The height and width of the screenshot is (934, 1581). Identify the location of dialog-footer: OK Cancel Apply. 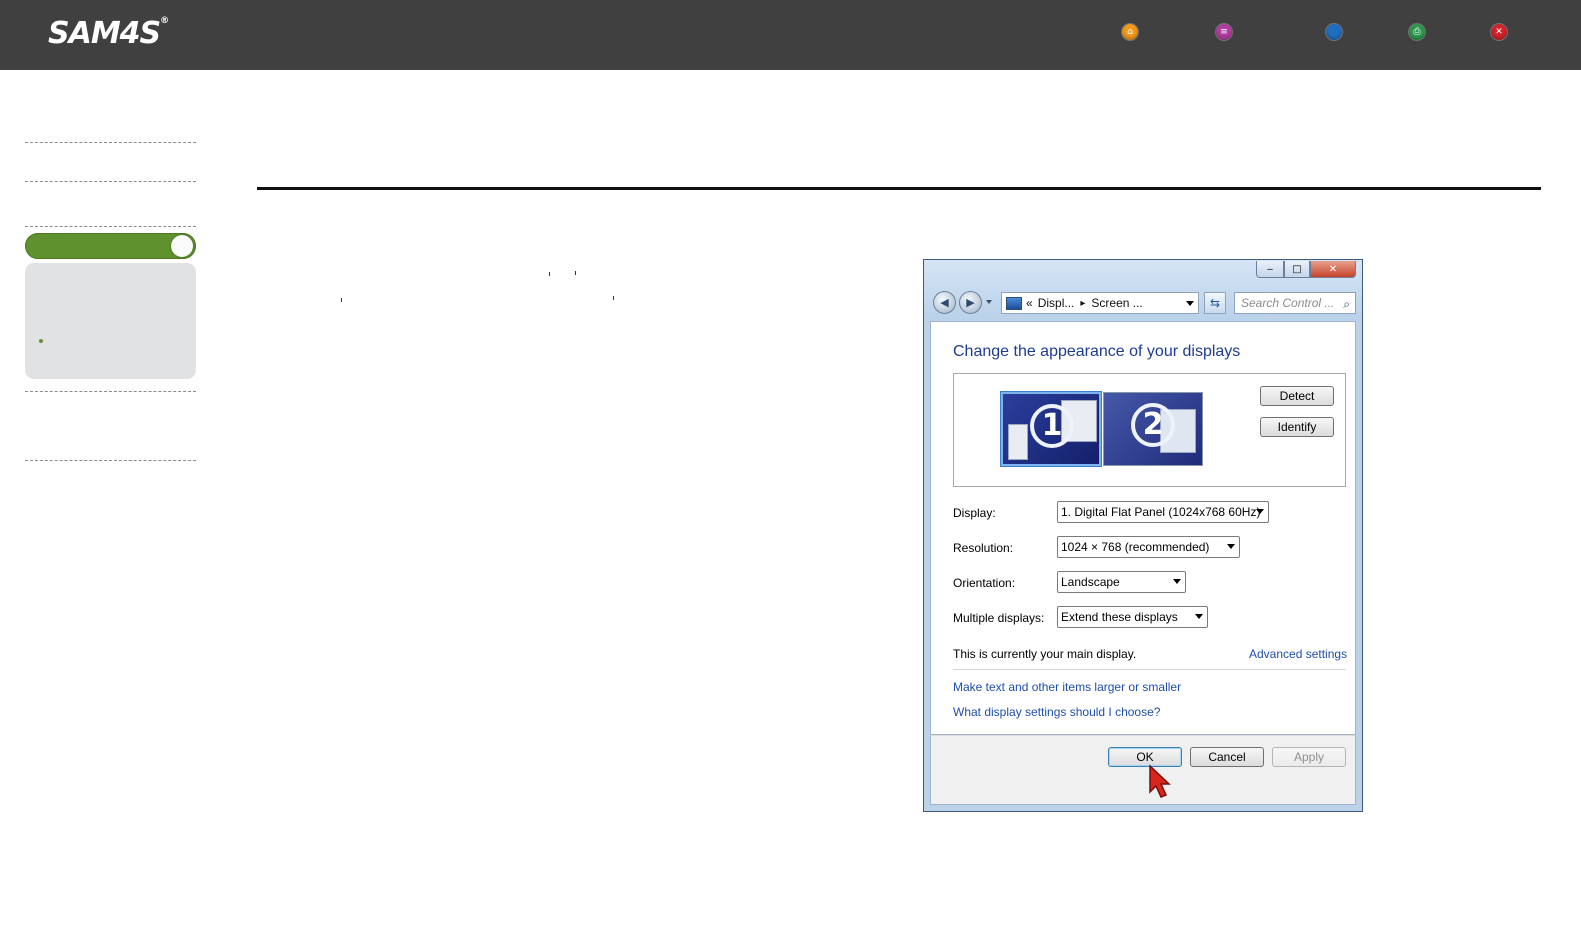
(1143, 770).